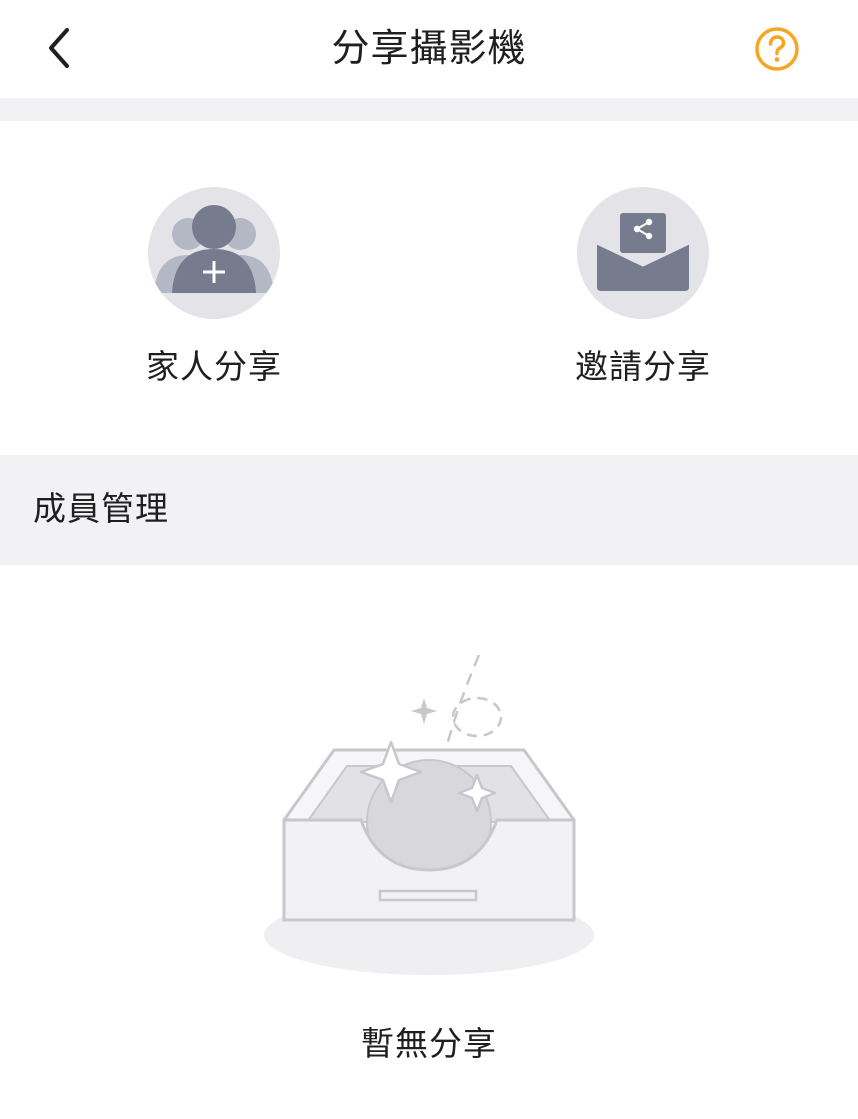 This screenshot has width=858, height=1119. I want to click on help-button, so click(777, 49).